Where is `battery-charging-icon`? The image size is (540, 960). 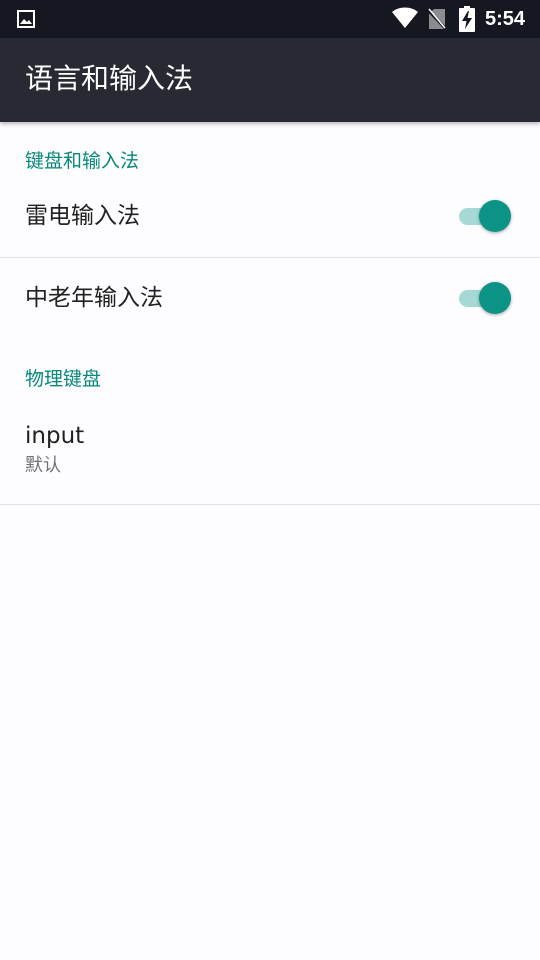 battery-charging-icon is located at coordinates (467, 19).